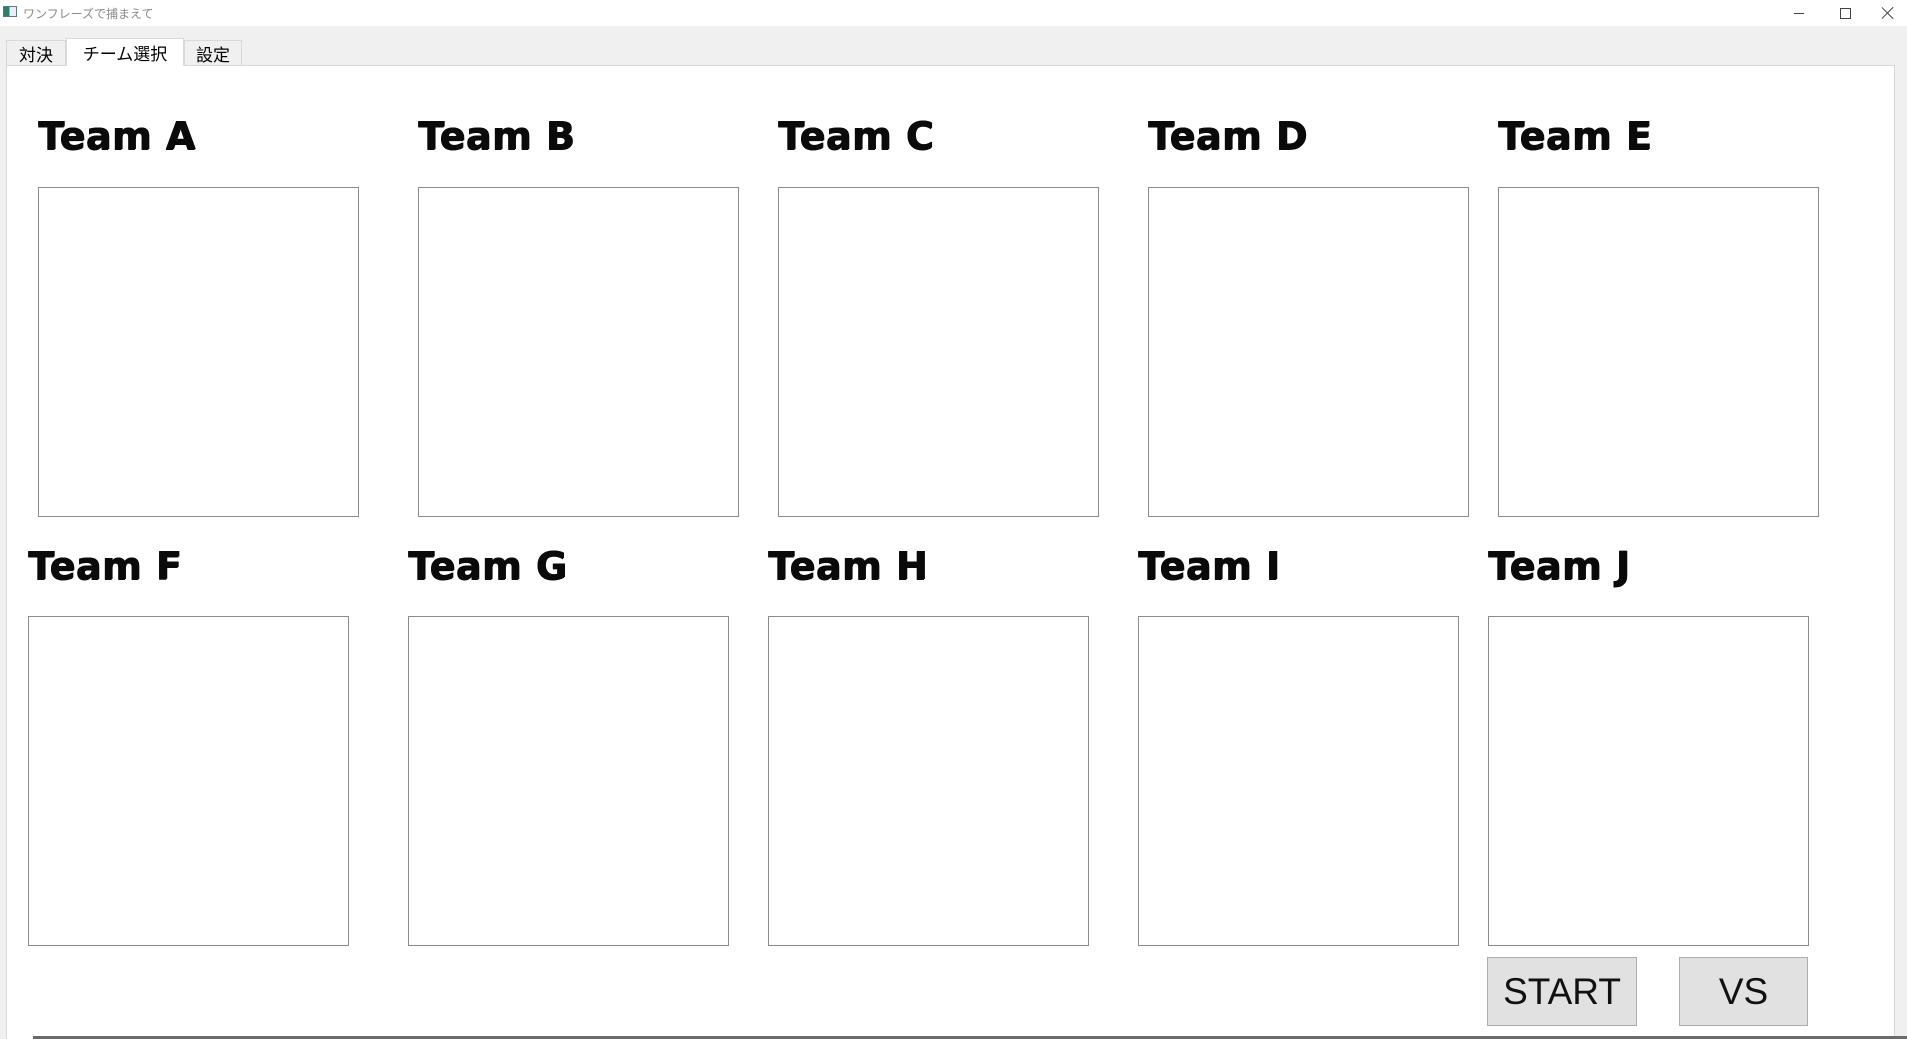 This screenshot has height=1039, width=1907. Describe the element at coordinates (105, 566) in the screenshot. I see `team-f-label: Team F` at that location.